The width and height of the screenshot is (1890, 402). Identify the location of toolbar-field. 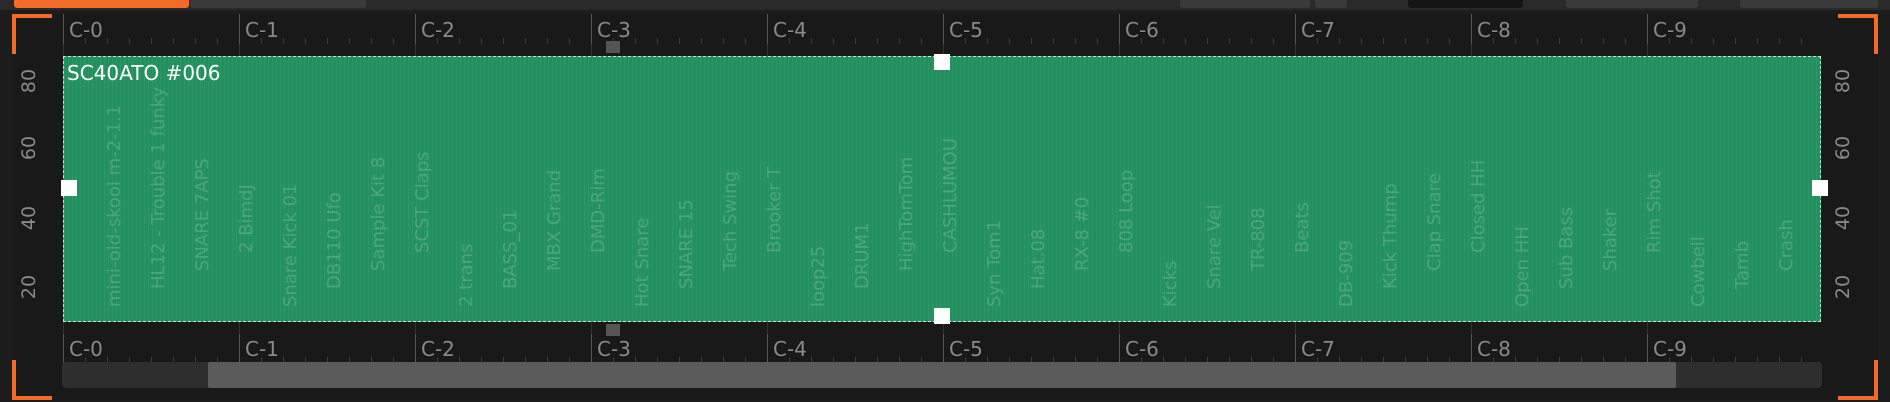
(1465, 4).